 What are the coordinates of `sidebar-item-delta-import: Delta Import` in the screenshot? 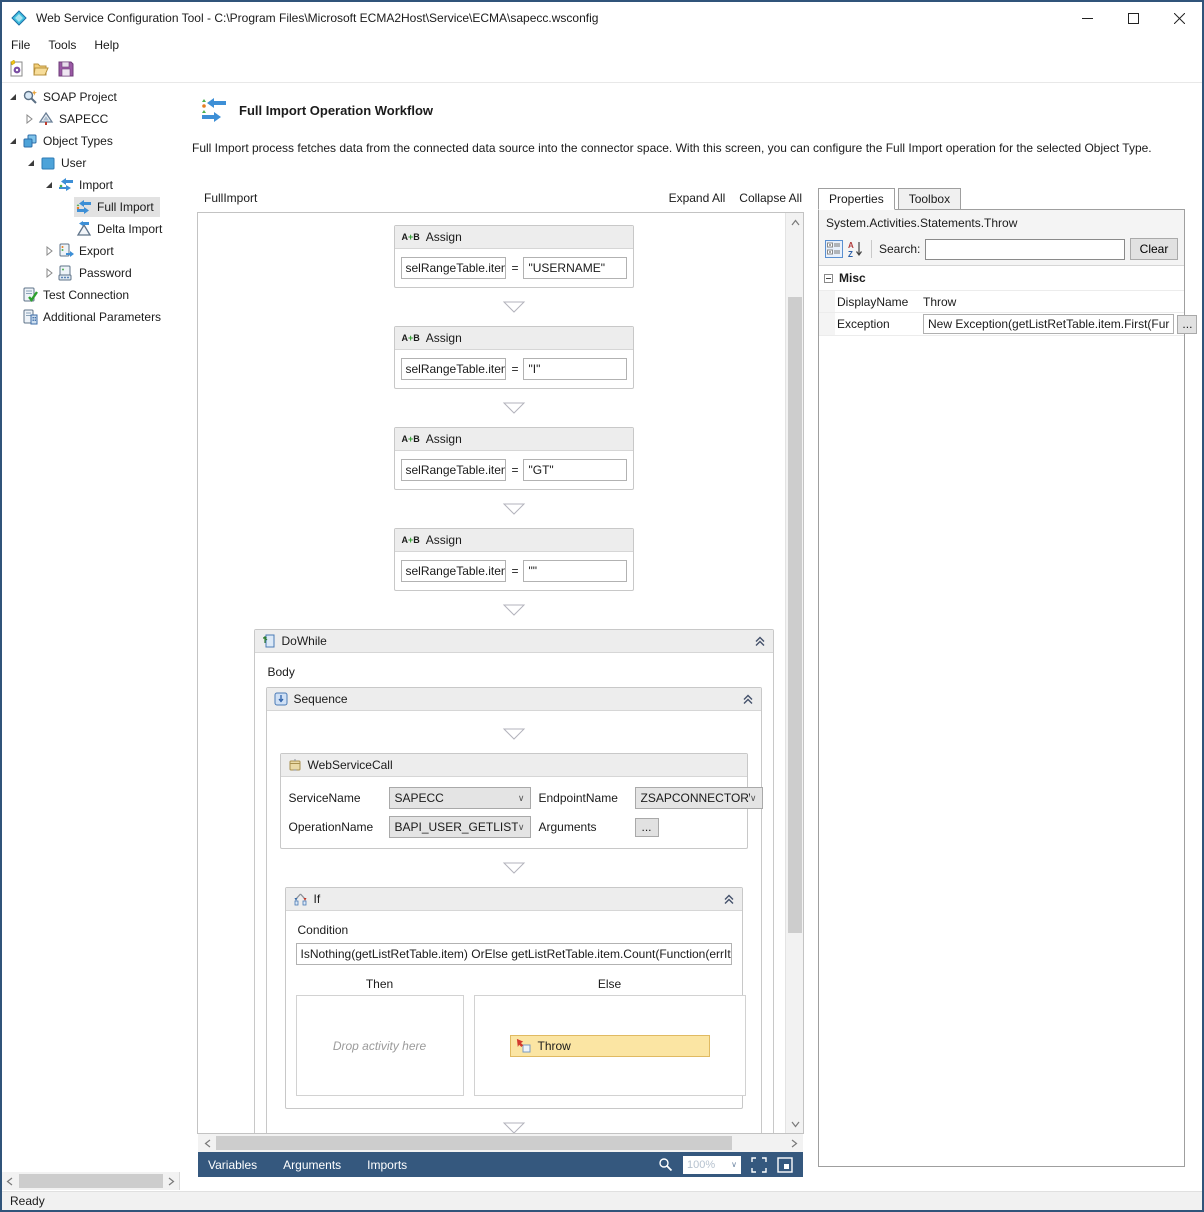 It's located at (97, 229).